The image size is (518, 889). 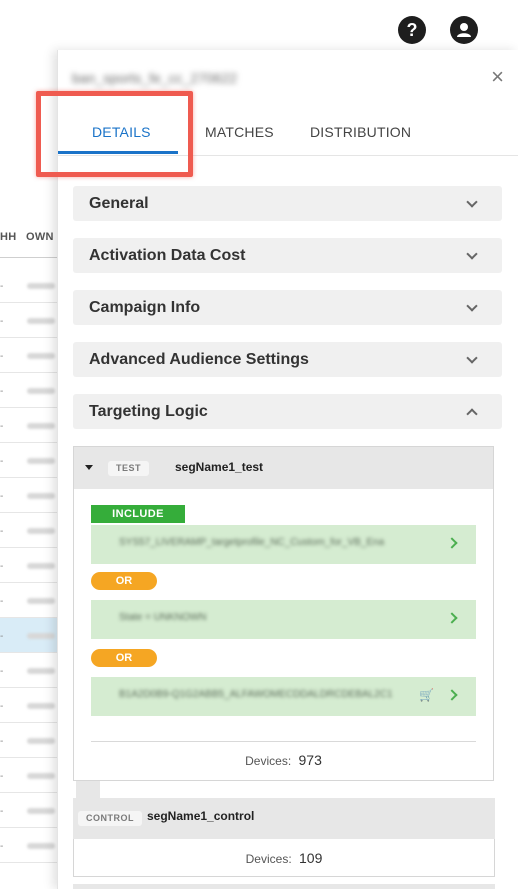 I want to click on include-badge: INCLUDE, so click(x=138, y=514).